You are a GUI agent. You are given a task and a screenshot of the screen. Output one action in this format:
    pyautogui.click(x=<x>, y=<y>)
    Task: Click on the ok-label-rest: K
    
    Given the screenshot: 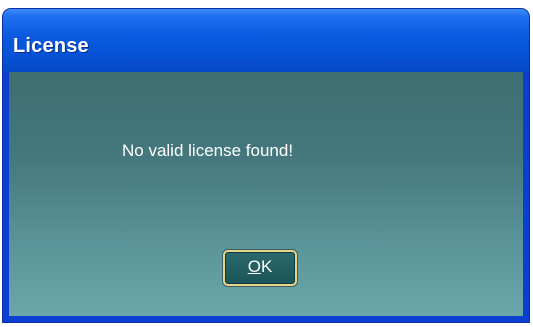 What is the action you would take?
    pyautogui.click(x=266, y=266)
    